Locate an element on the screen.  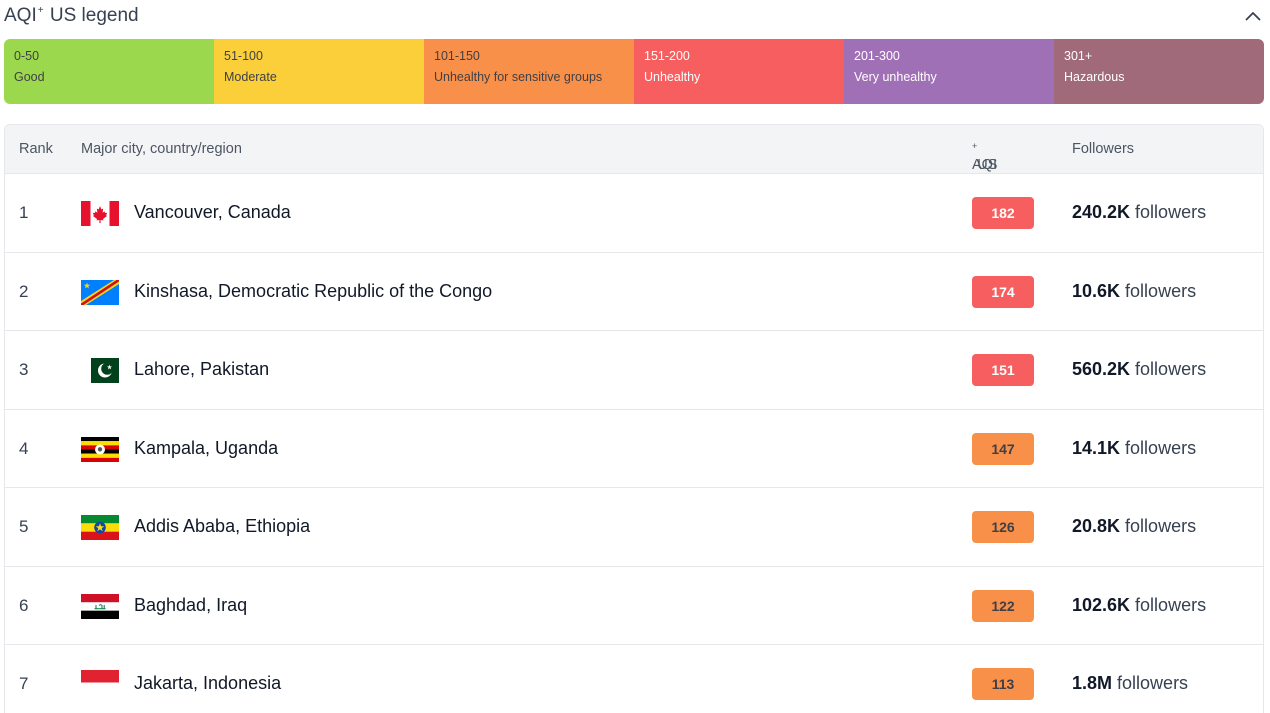
city-link: Lahore, Pakistan is located at coordinates (201, 369).